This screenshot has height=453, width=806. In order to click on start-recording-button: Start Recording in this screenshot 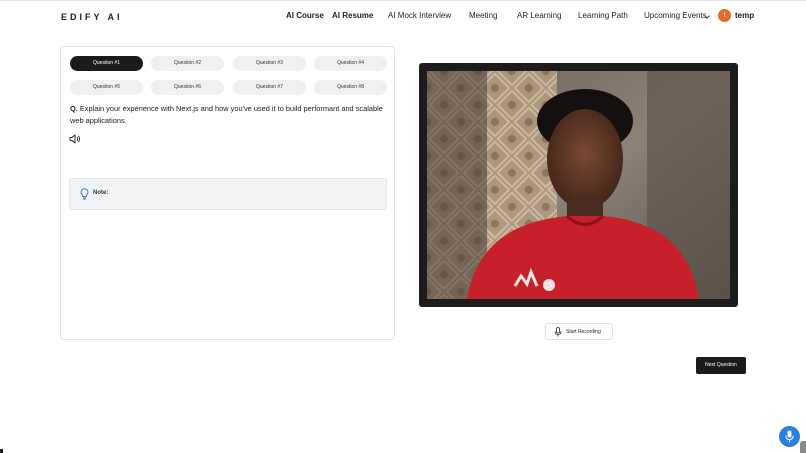, I will do `click(579, 331)`.